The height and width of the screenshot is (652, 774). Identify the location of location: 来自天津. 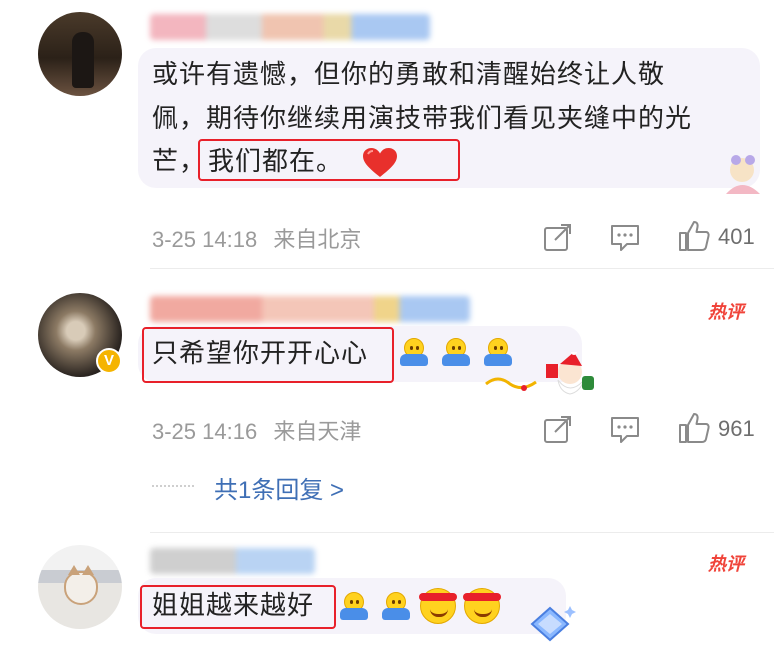
(317, 431).